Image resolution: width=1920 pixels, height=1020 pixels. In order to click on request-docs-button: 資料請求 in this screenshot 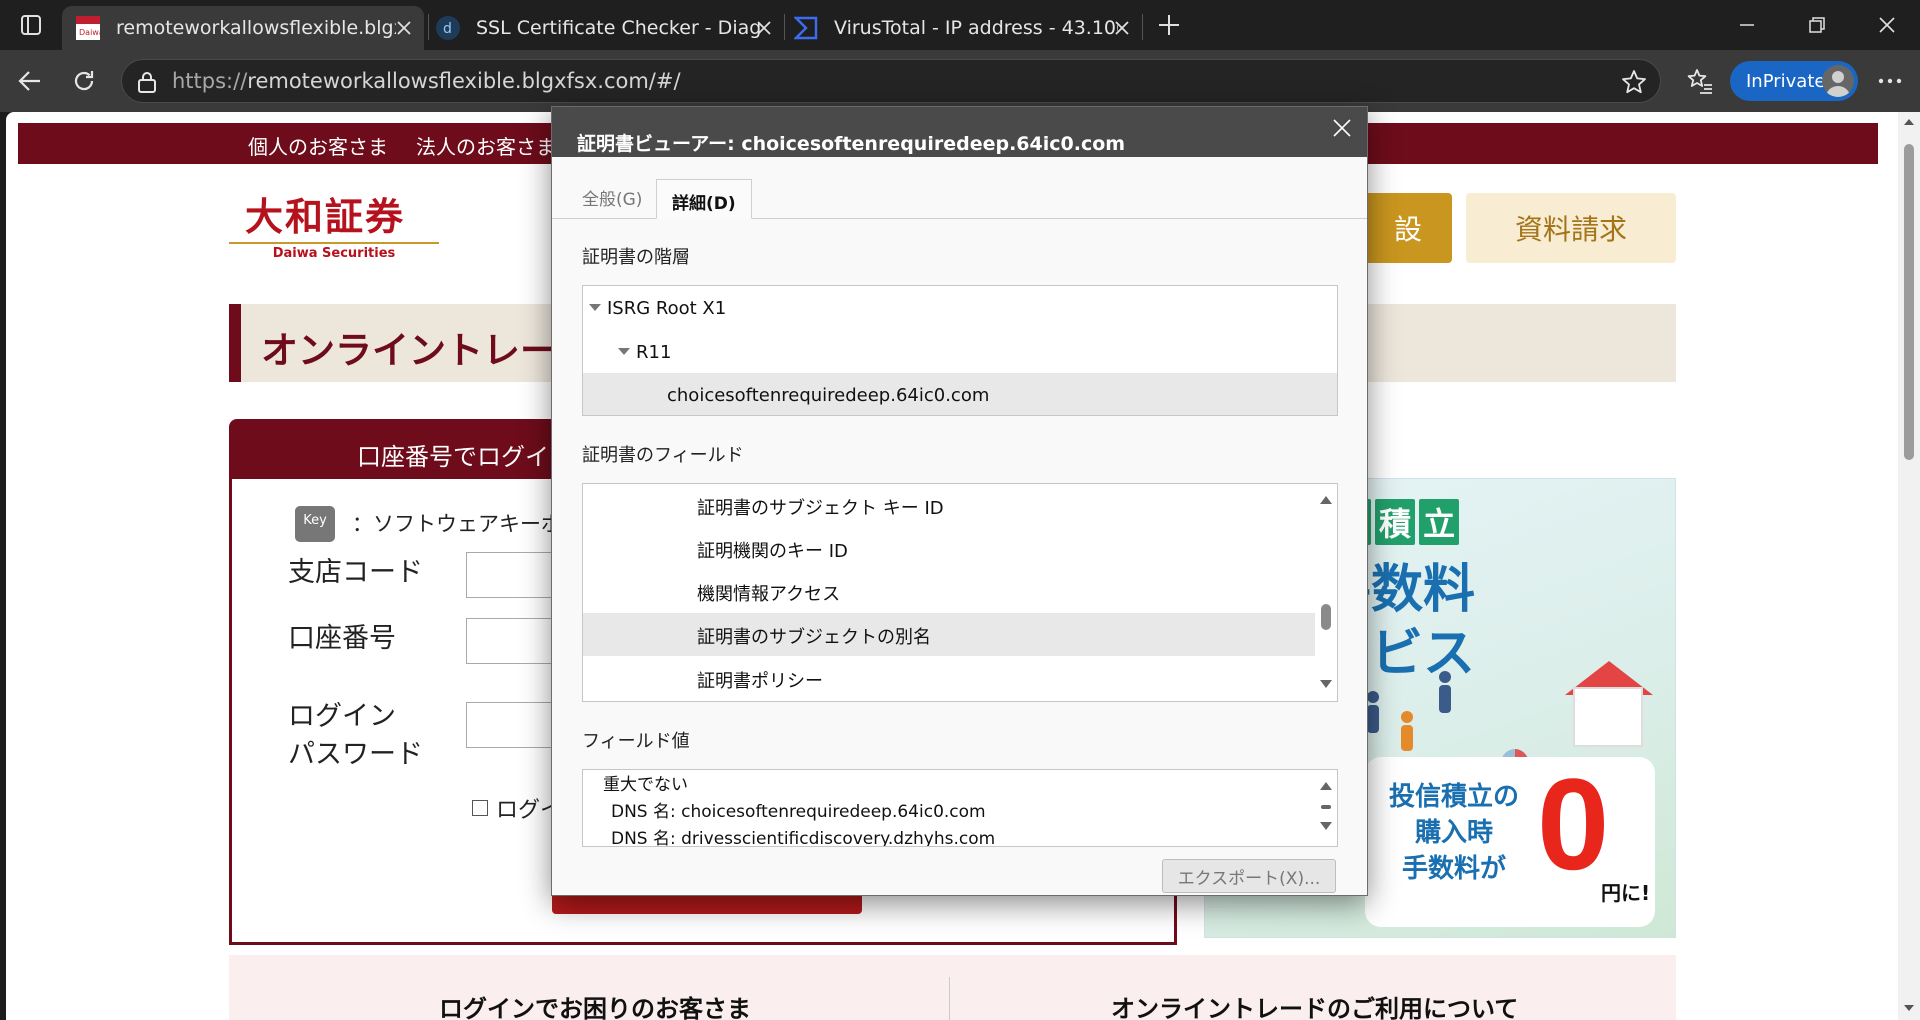, I will do `click(1571, 228)`.